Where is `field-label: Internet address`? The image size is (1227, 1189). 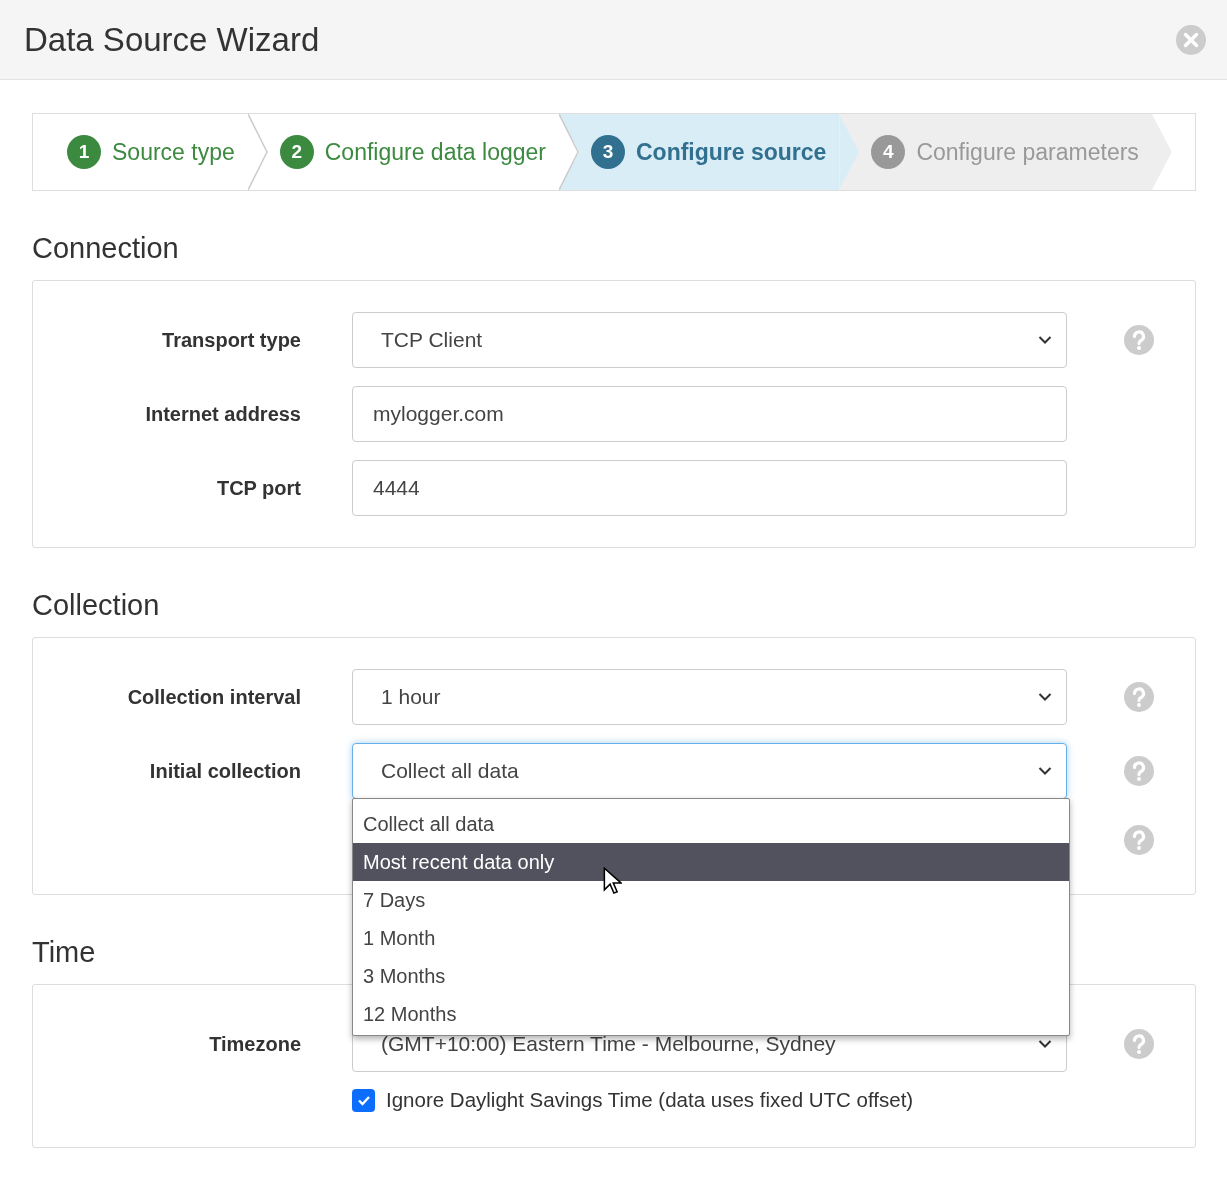
field-label: Internet address is located at coordinates (222, 414).